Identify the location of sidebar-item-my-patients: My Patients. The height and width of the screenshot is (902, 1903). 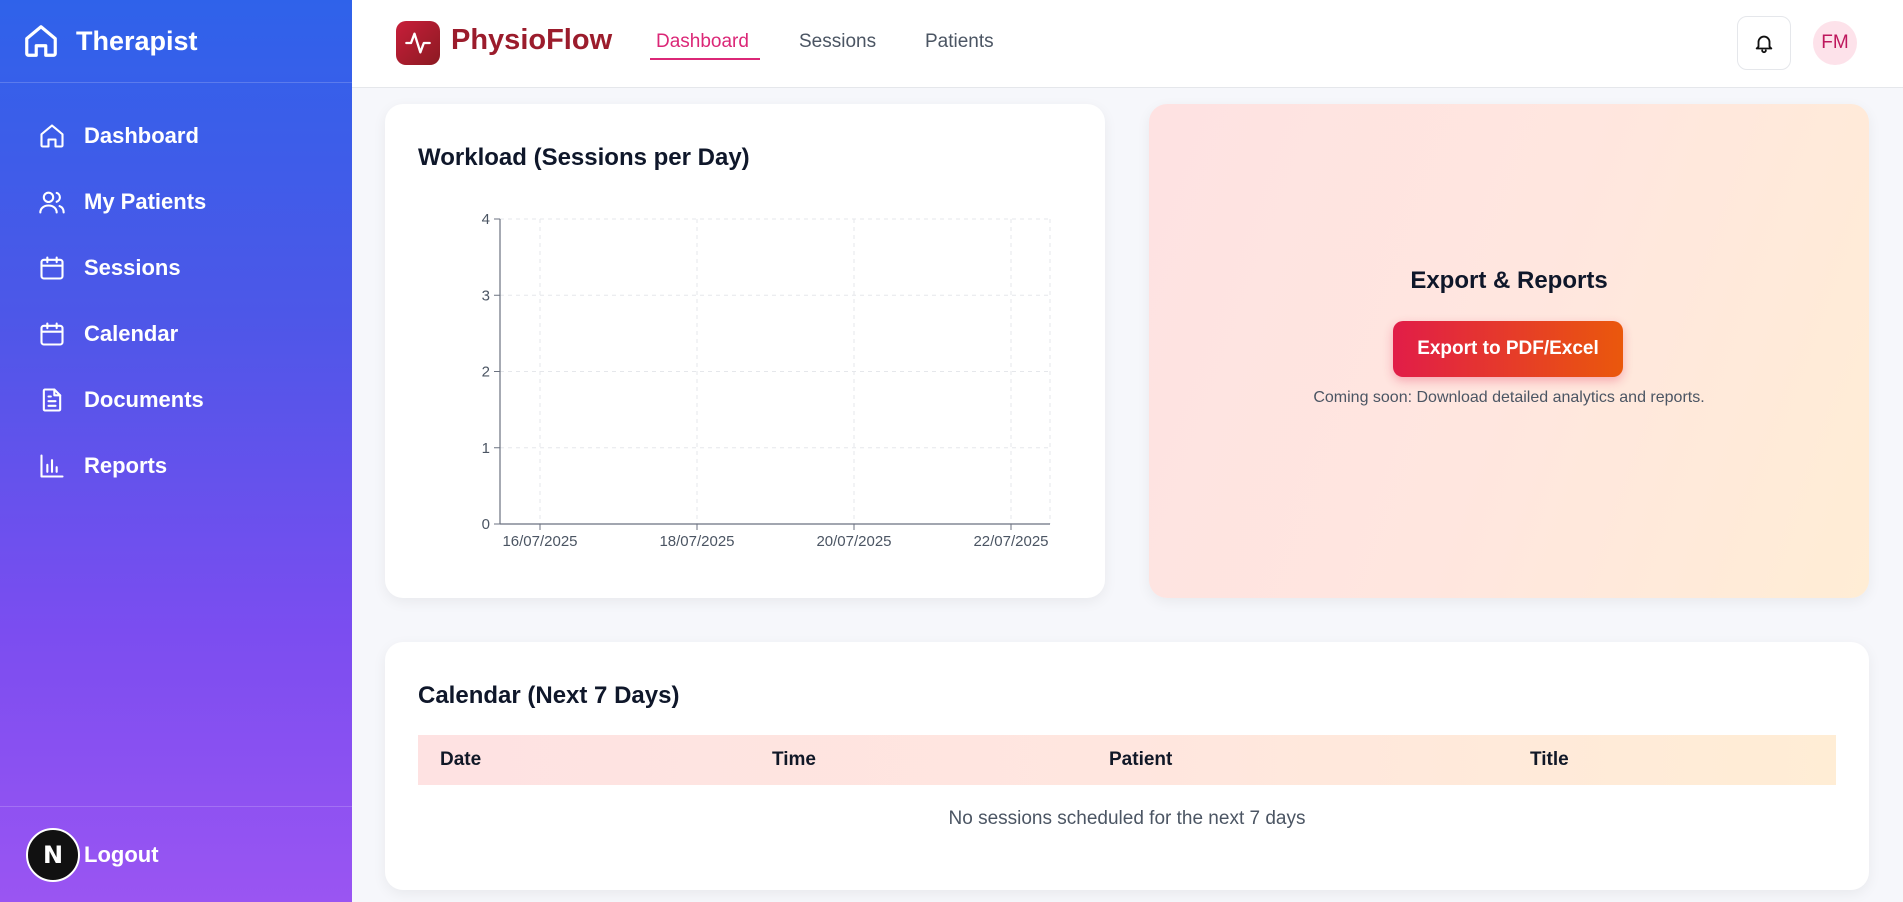
(176, 202).